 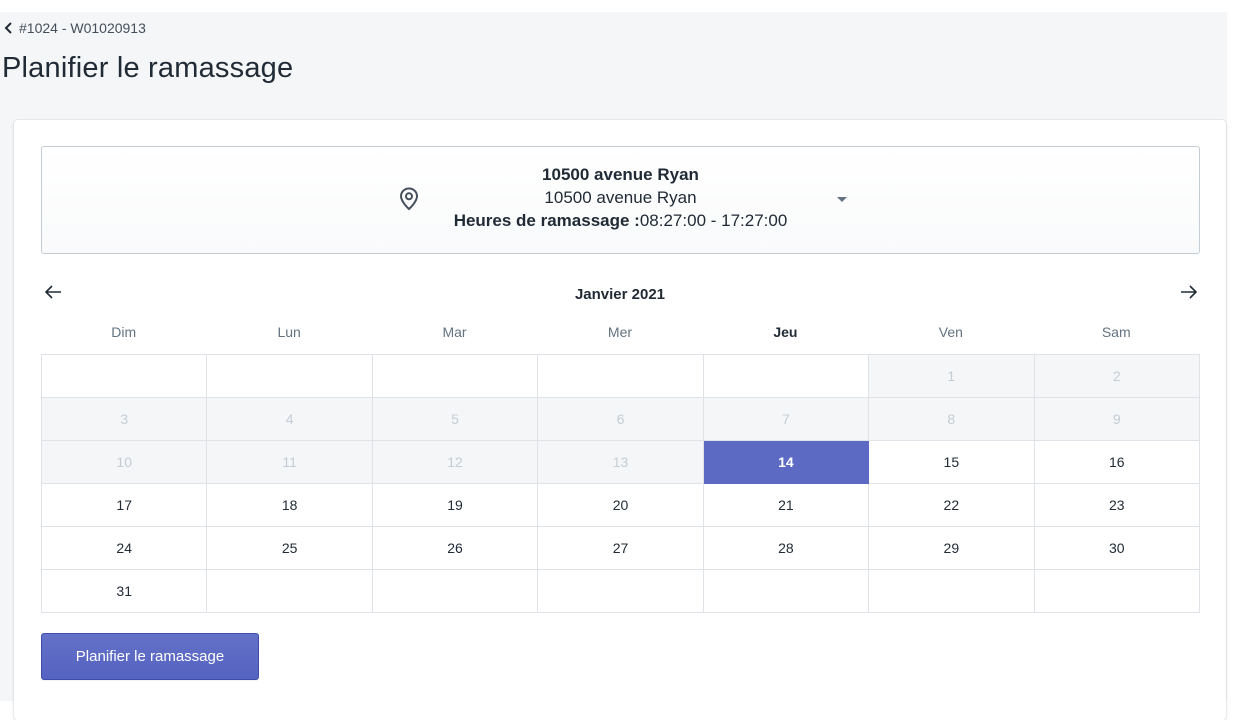 I want to click on calendar-week: 24 25 26 27 28 29 30, so click(x=620, y=548).